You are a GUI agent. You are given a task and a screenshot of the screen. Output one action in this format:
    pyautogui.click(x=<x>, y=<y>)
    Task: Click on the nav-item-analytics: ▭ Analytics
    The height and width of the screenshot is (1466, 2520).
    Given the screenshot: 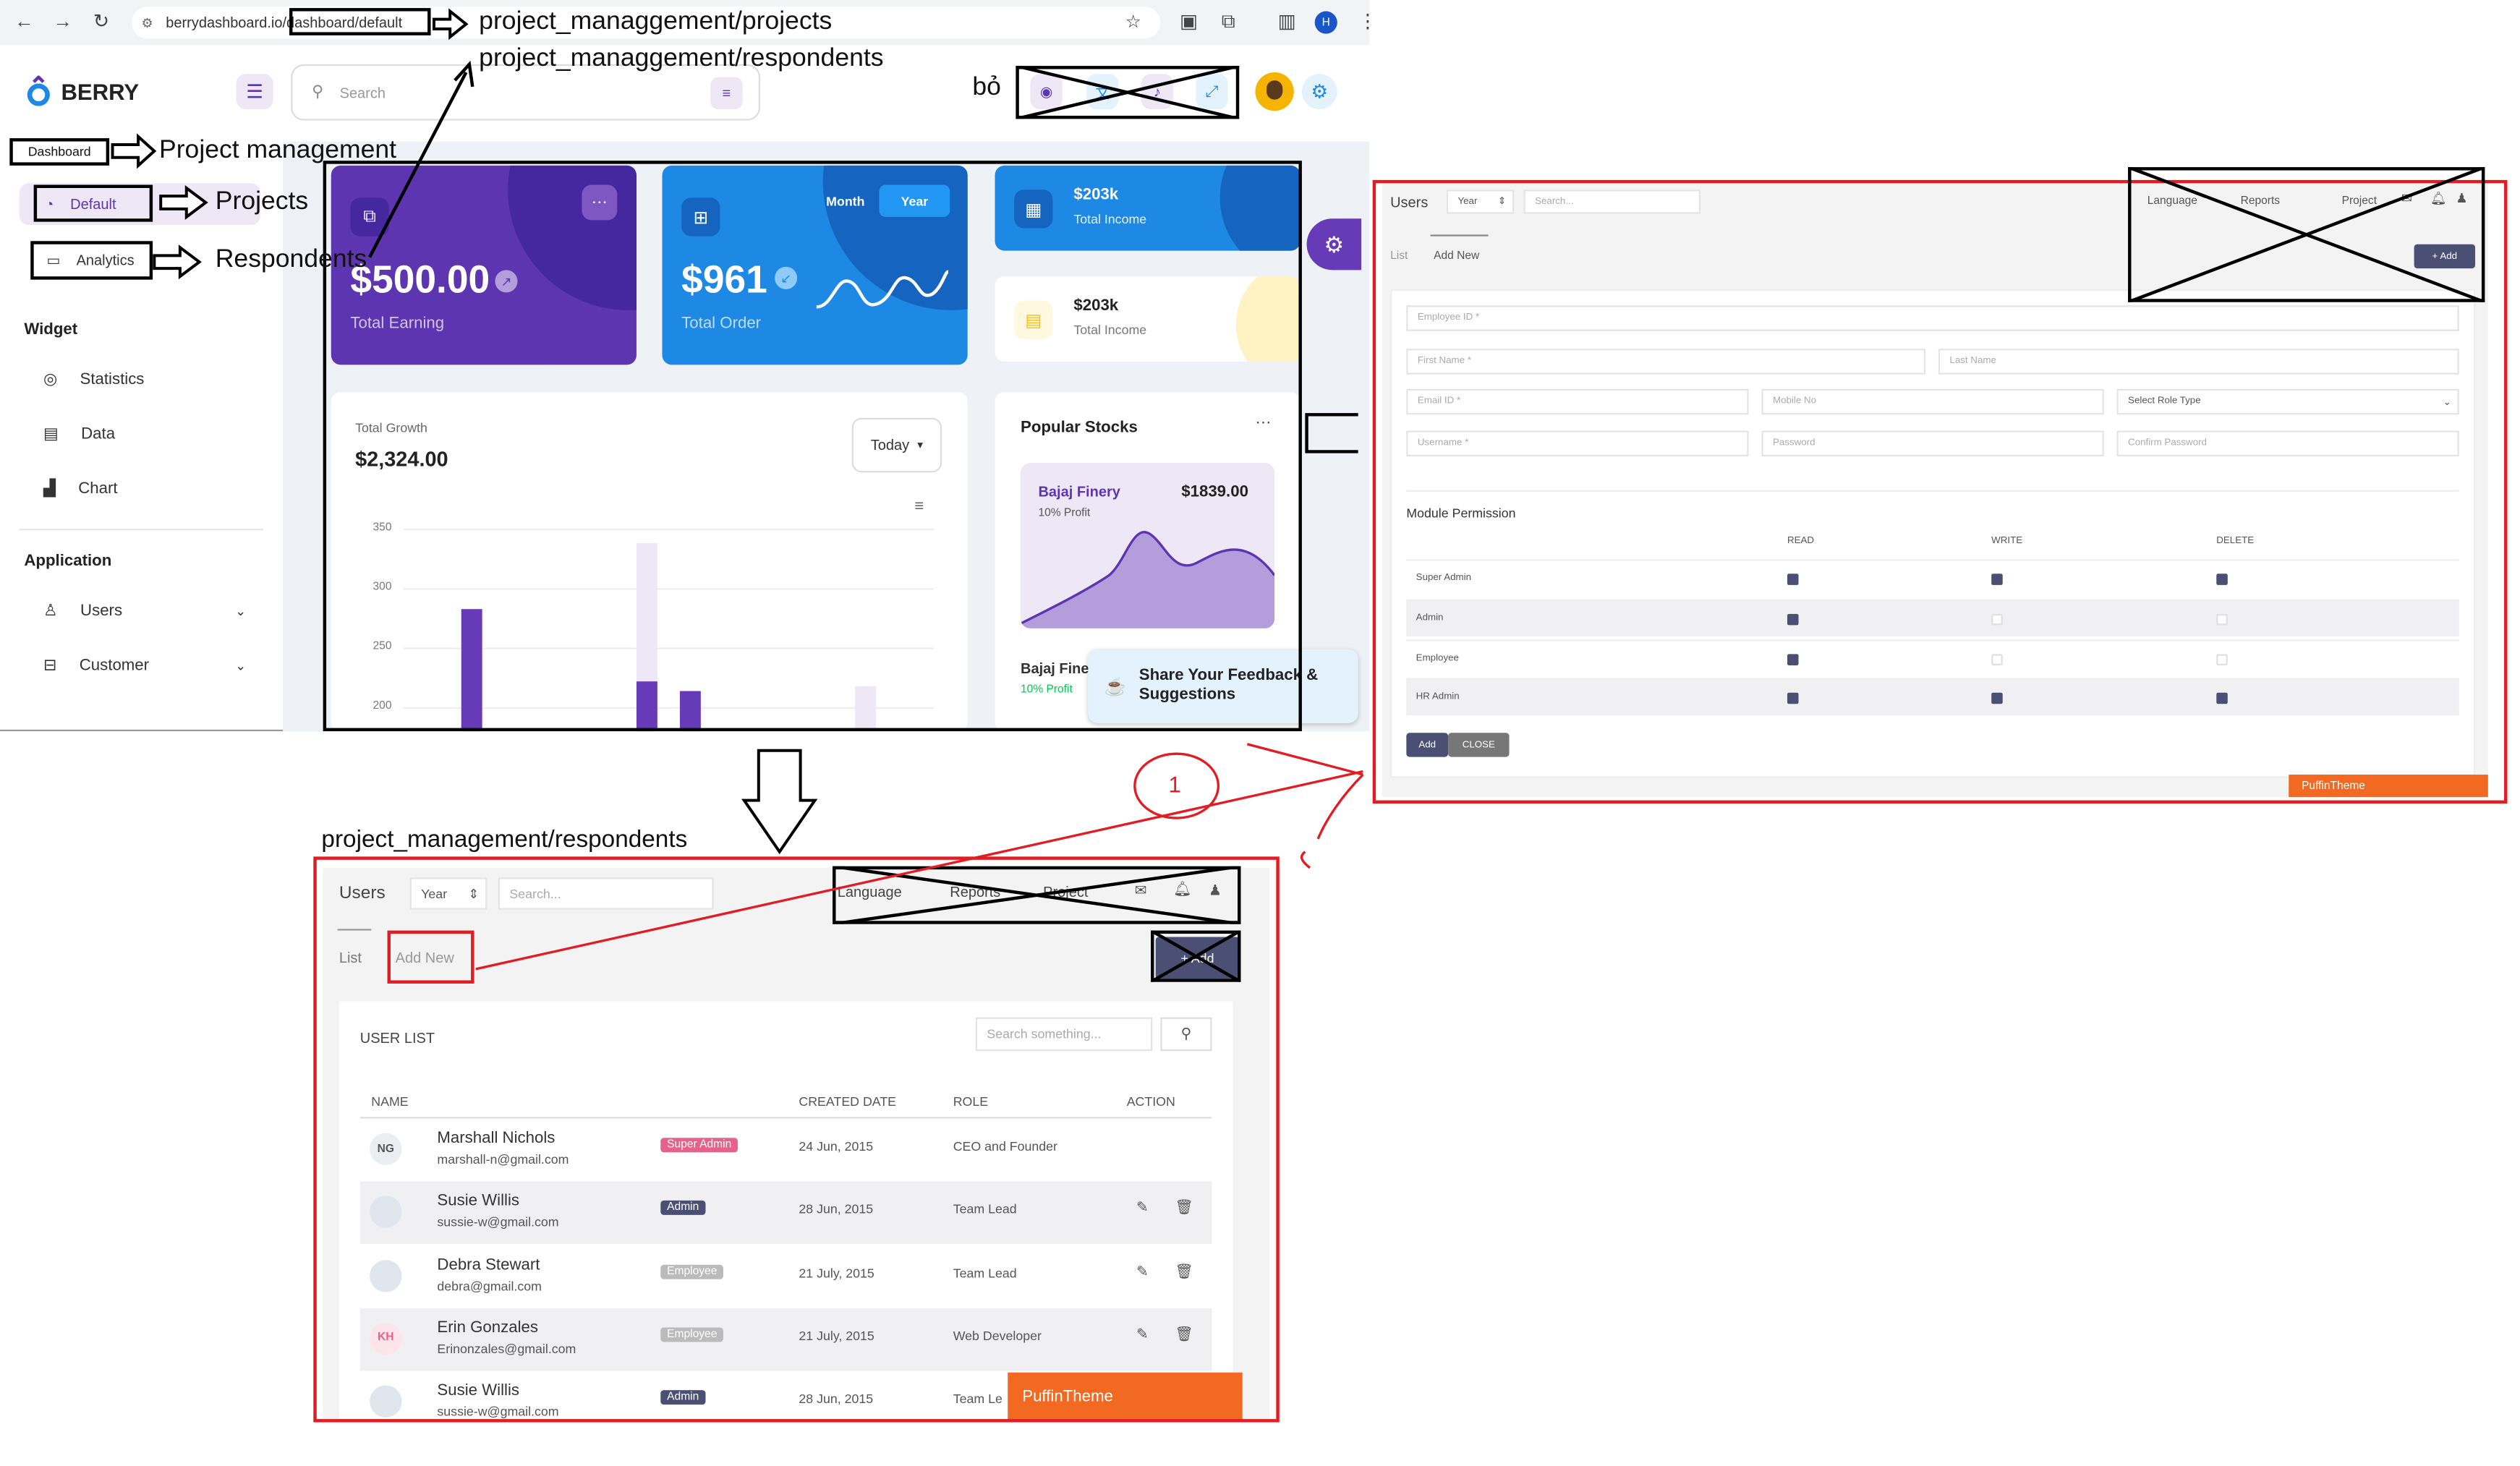 What is the action you would take?
    pyautogui.click(x=91, y=260)
    